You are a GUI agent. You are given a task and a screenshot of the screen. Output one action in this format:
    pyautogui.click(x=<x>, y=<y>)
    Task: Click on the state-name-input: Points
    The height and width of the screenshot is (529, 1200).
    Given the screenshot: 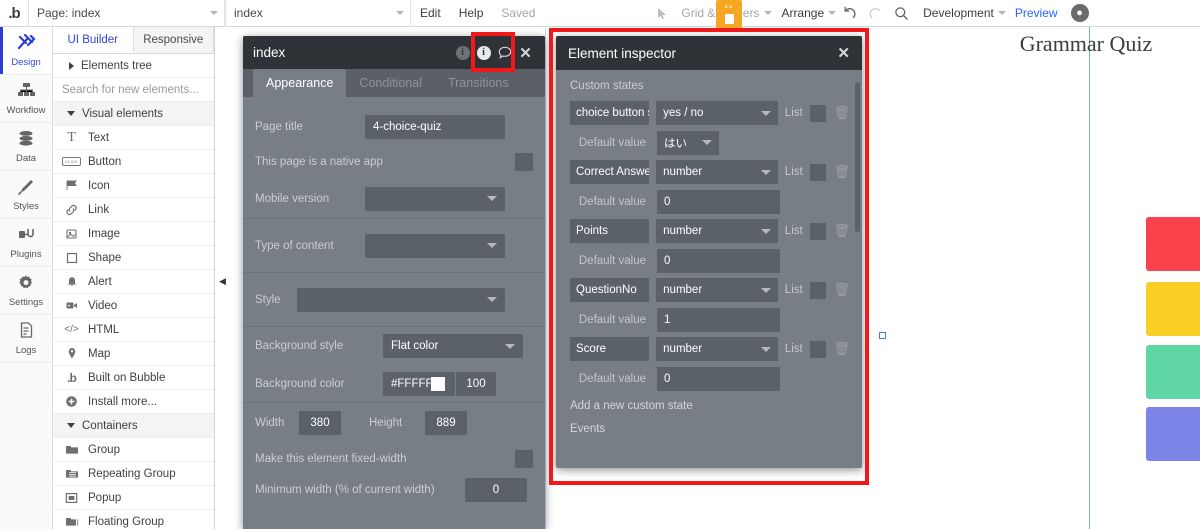 What is the action you would take?
    pyautogui.click(x=610, y=231)
    